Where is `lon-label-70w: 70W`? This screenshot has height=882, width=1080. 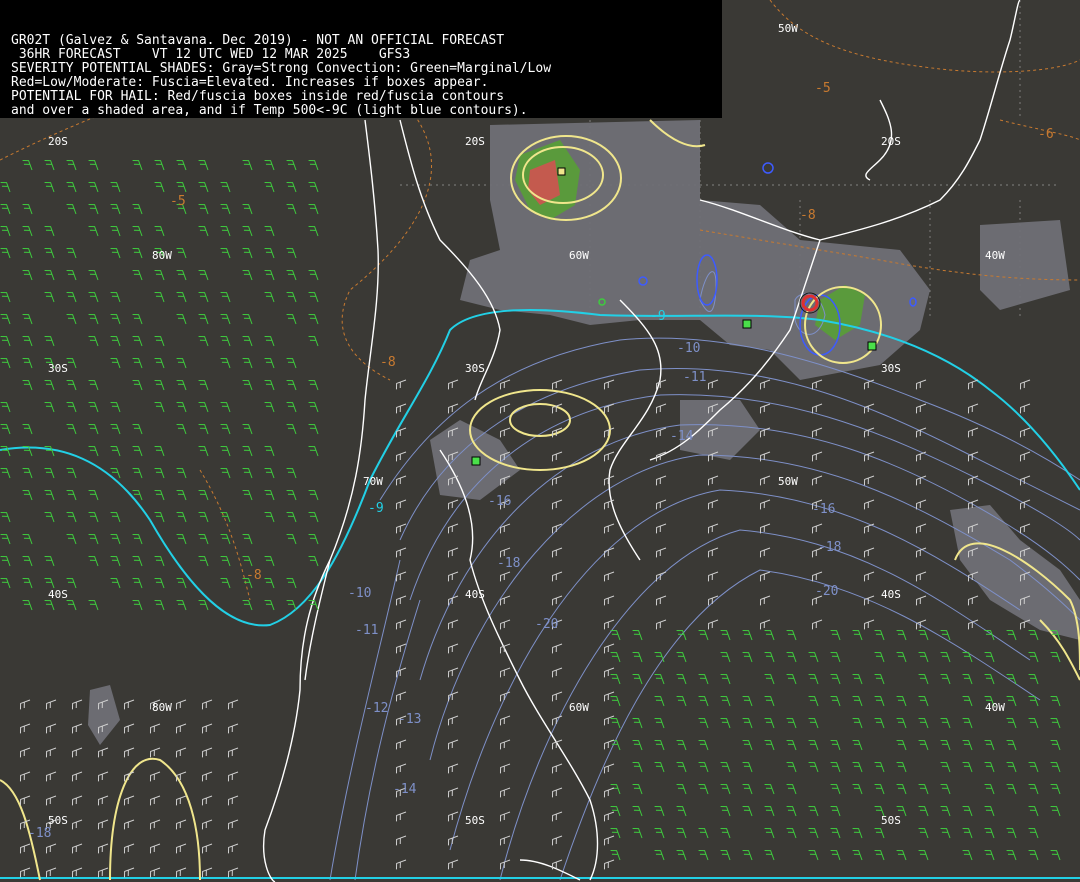 lon-label-70w: 70W is located at coordinates (373, 481).